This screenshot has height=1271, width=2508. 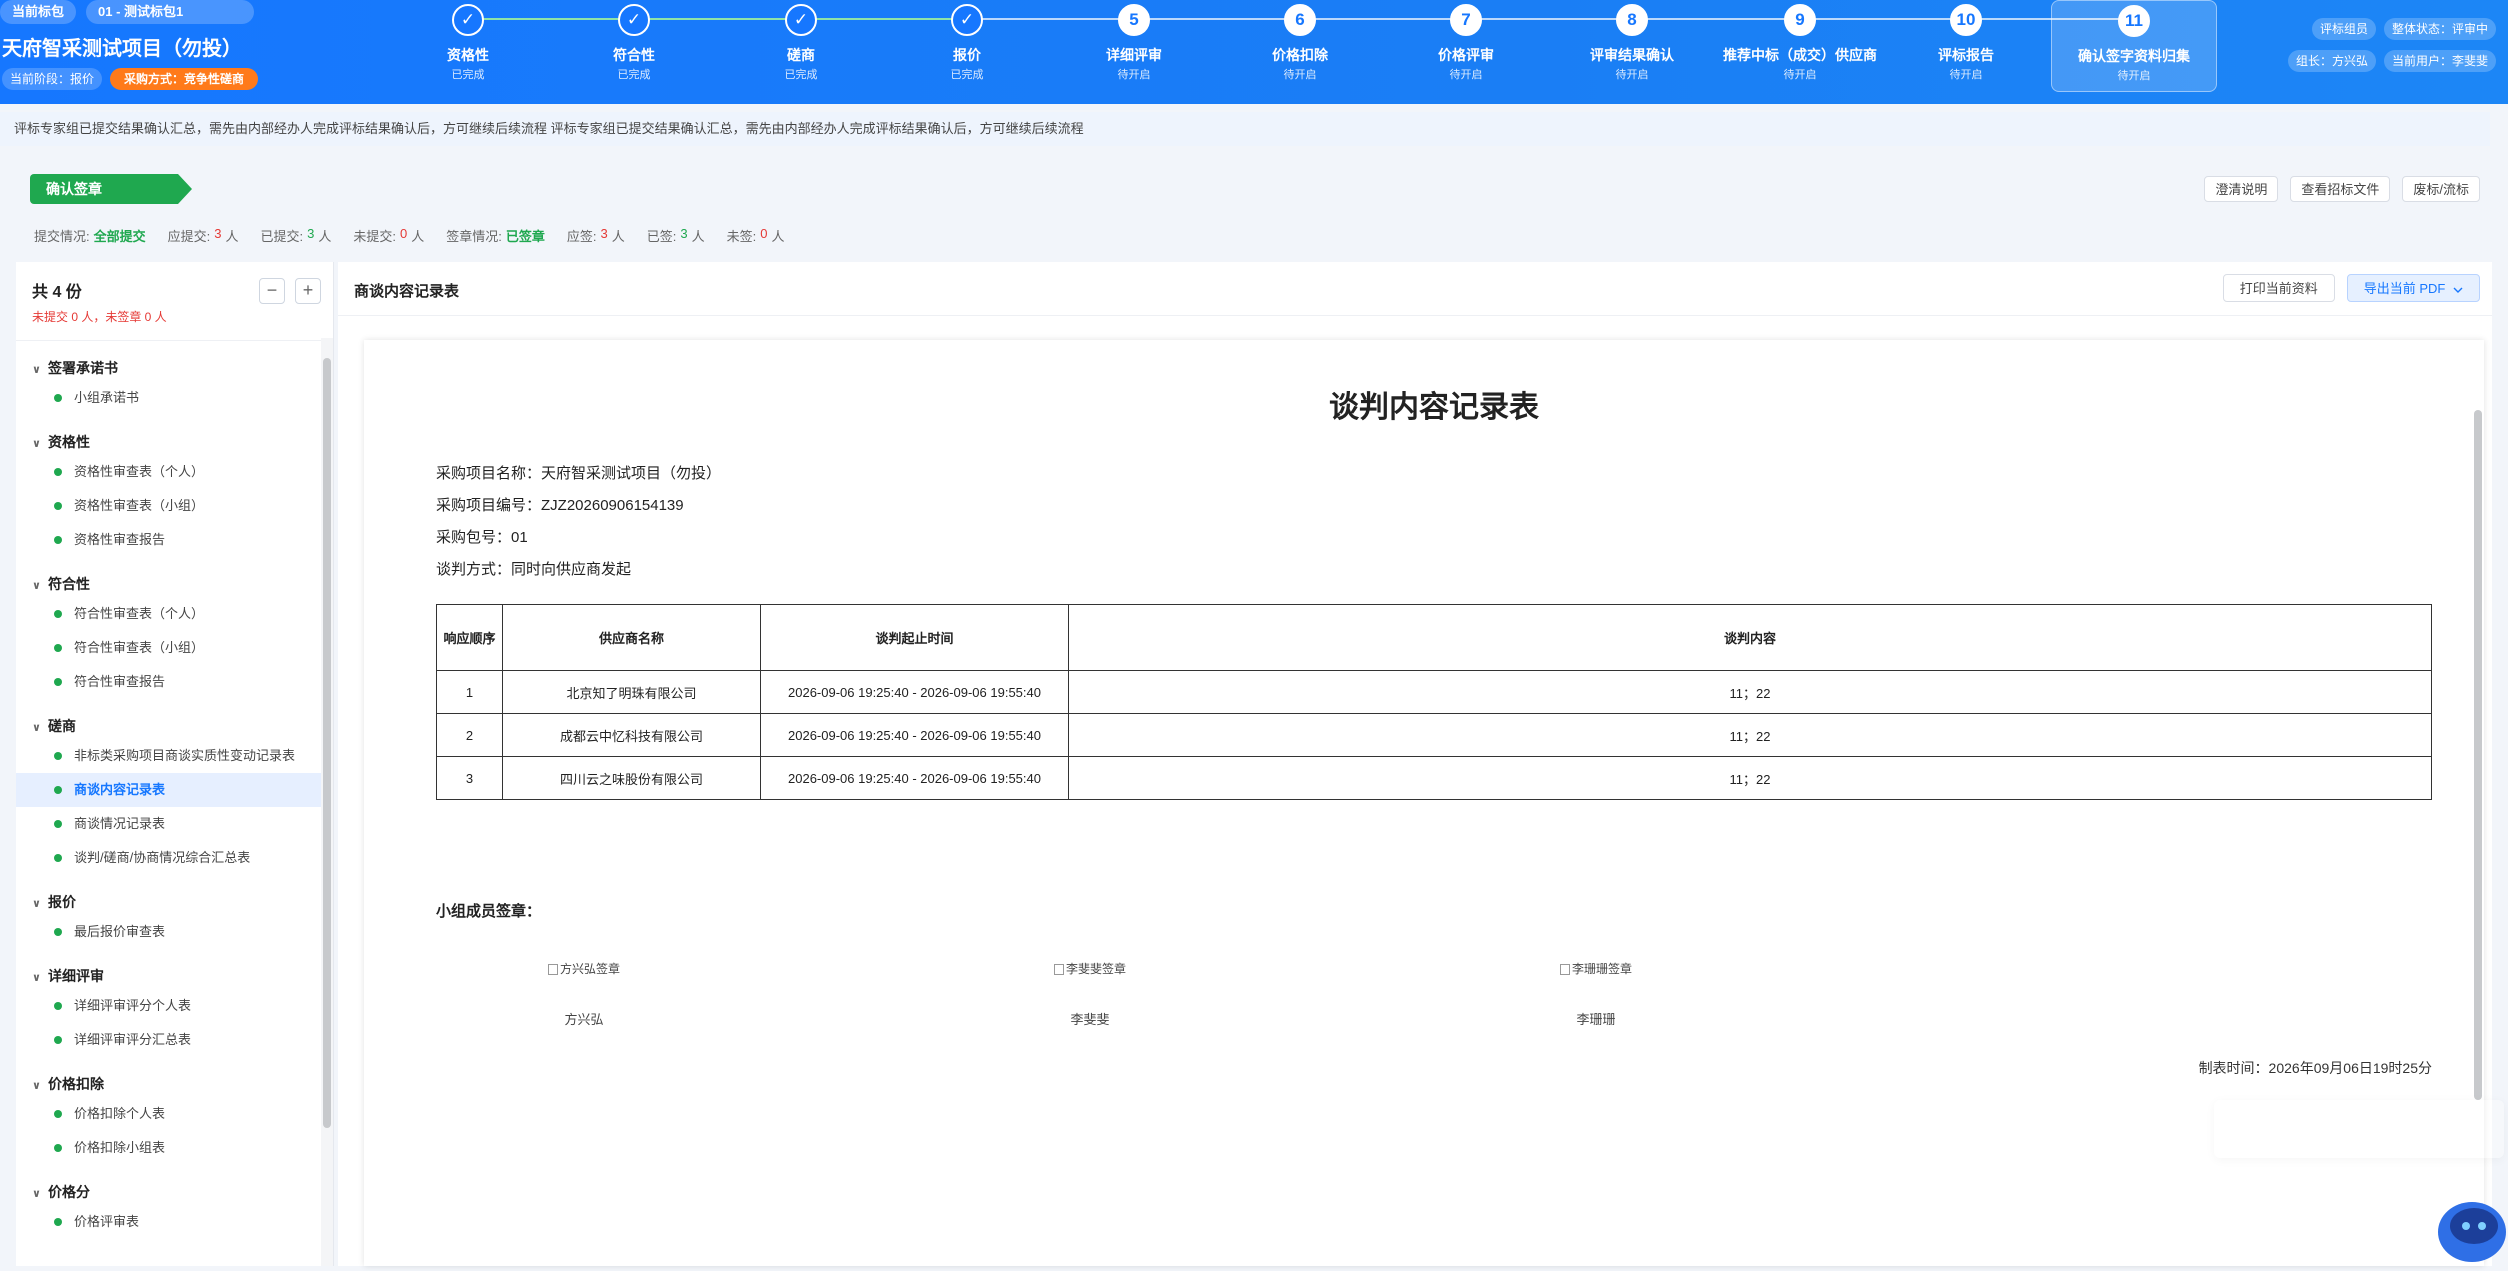 I want to click on sidebar-item: 详细评审评分个人表, so click(x=169, y=1006).